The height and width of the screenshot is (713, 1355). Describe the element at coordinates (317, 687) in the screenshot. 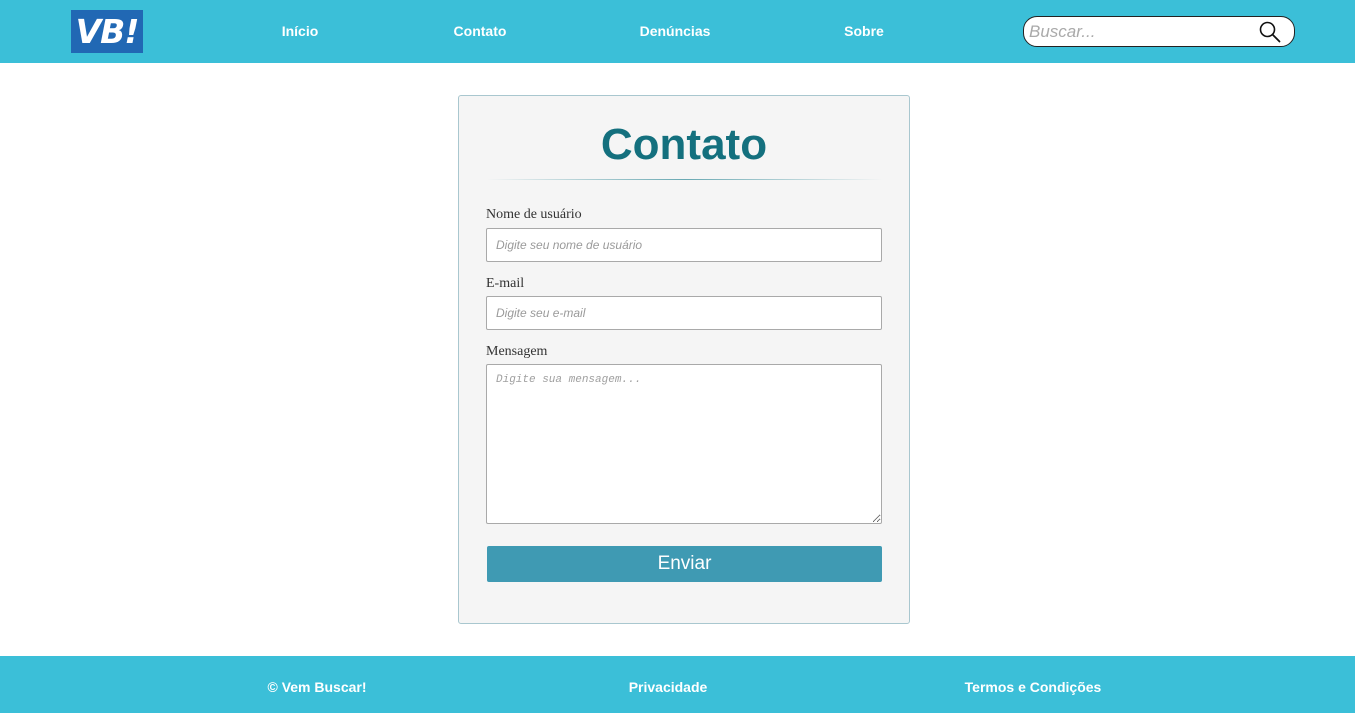

I see `footer-copyright: © Vem Buscar!` at that location.